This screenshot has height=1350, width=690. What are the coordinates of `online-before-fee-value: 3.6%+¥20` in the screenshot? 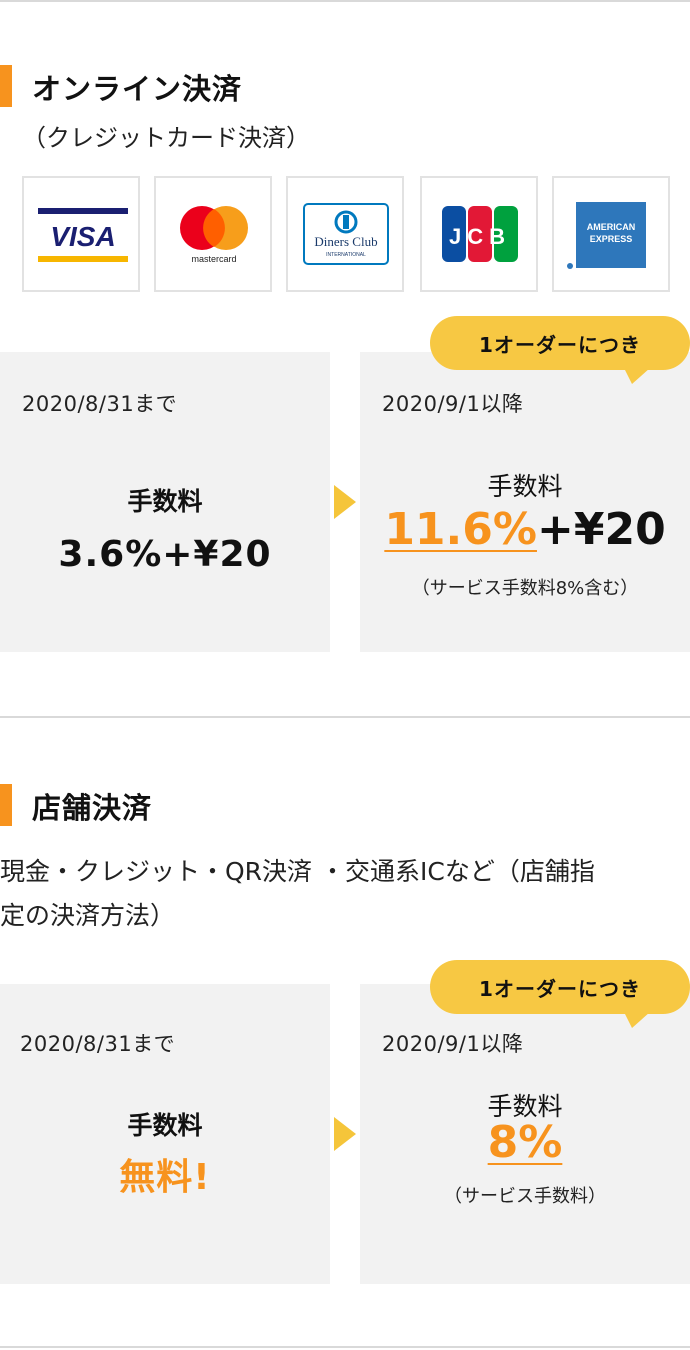 It's located at (165, 554).